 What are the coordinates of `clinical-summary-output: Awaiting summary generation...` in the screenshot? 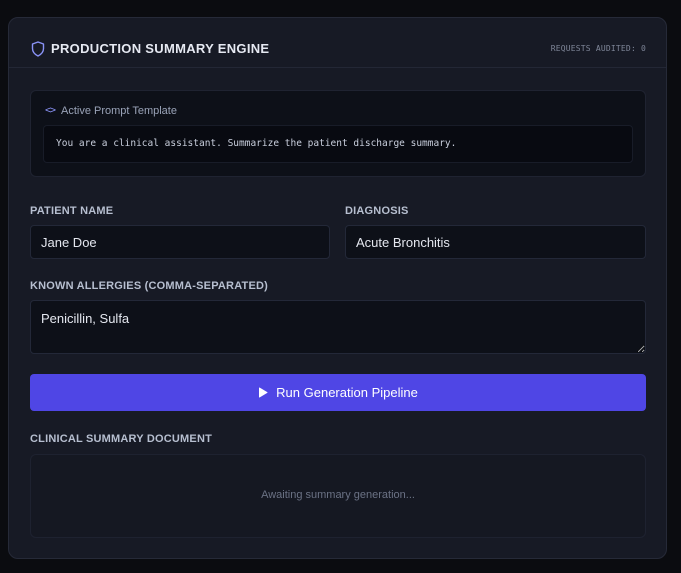 It's located at (338, 496).